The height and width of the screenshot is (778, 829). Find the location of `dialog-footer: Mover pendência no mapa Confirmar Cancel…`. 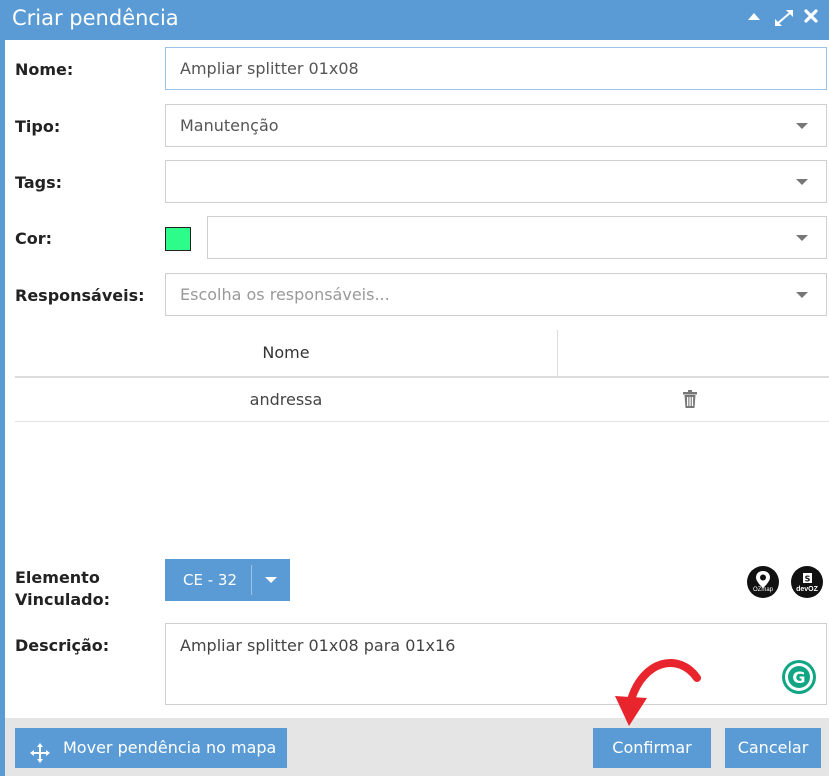

dialog-footer: Mover pendência no mapa Confirmar Cancel… is located at coordinates (417, 747).